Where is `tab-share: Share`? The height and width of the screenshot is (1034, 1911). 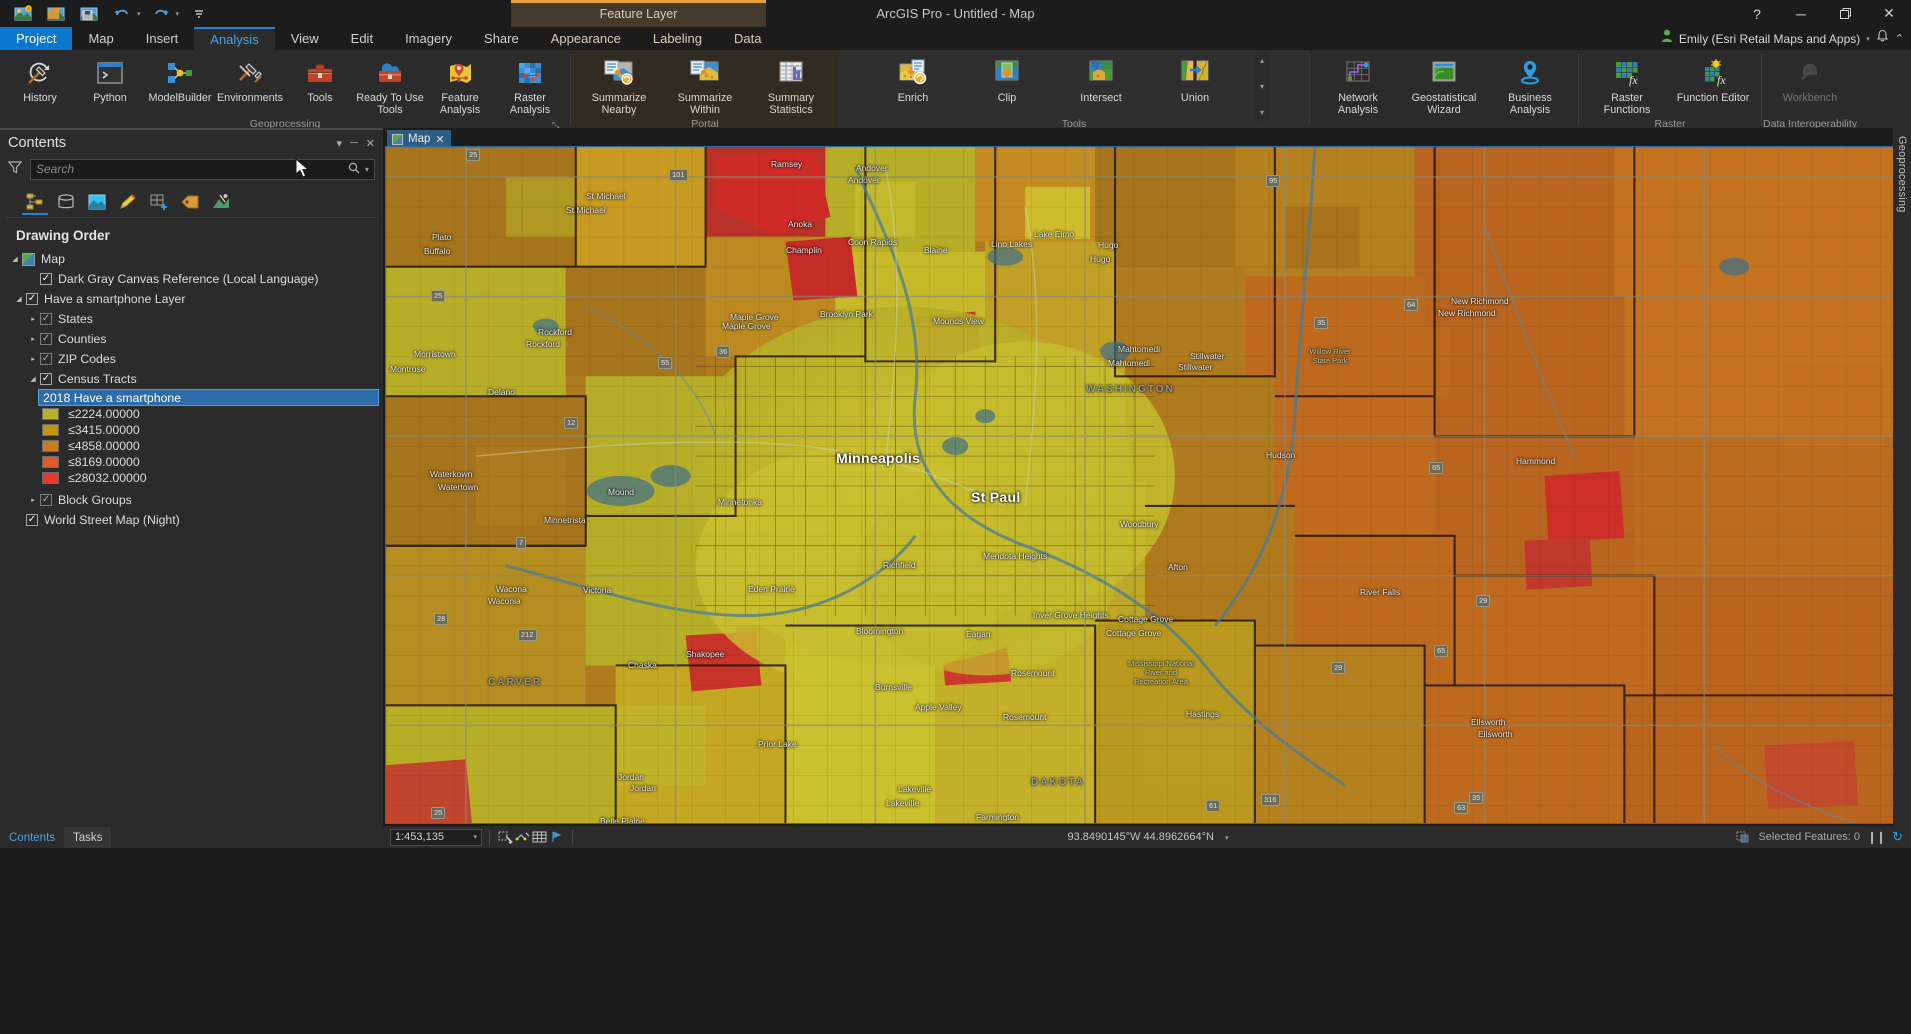 tab-share: Share is located at coordinates (501, 38).